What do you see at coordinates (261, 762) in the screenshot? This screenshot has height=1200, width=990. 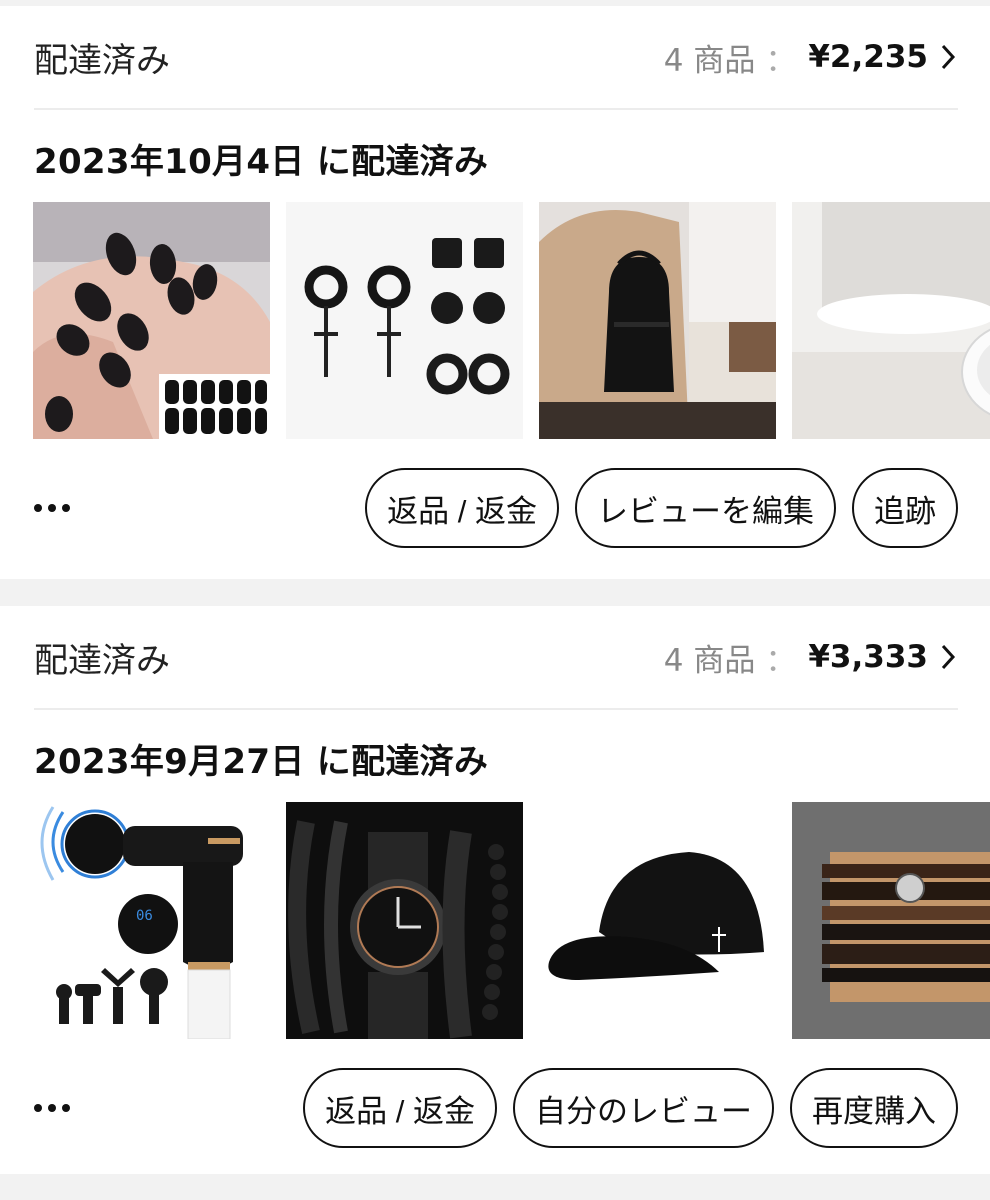 I see `delivery-date: 2023年9月27日 に配達済み` at bounding box center [261, 762].